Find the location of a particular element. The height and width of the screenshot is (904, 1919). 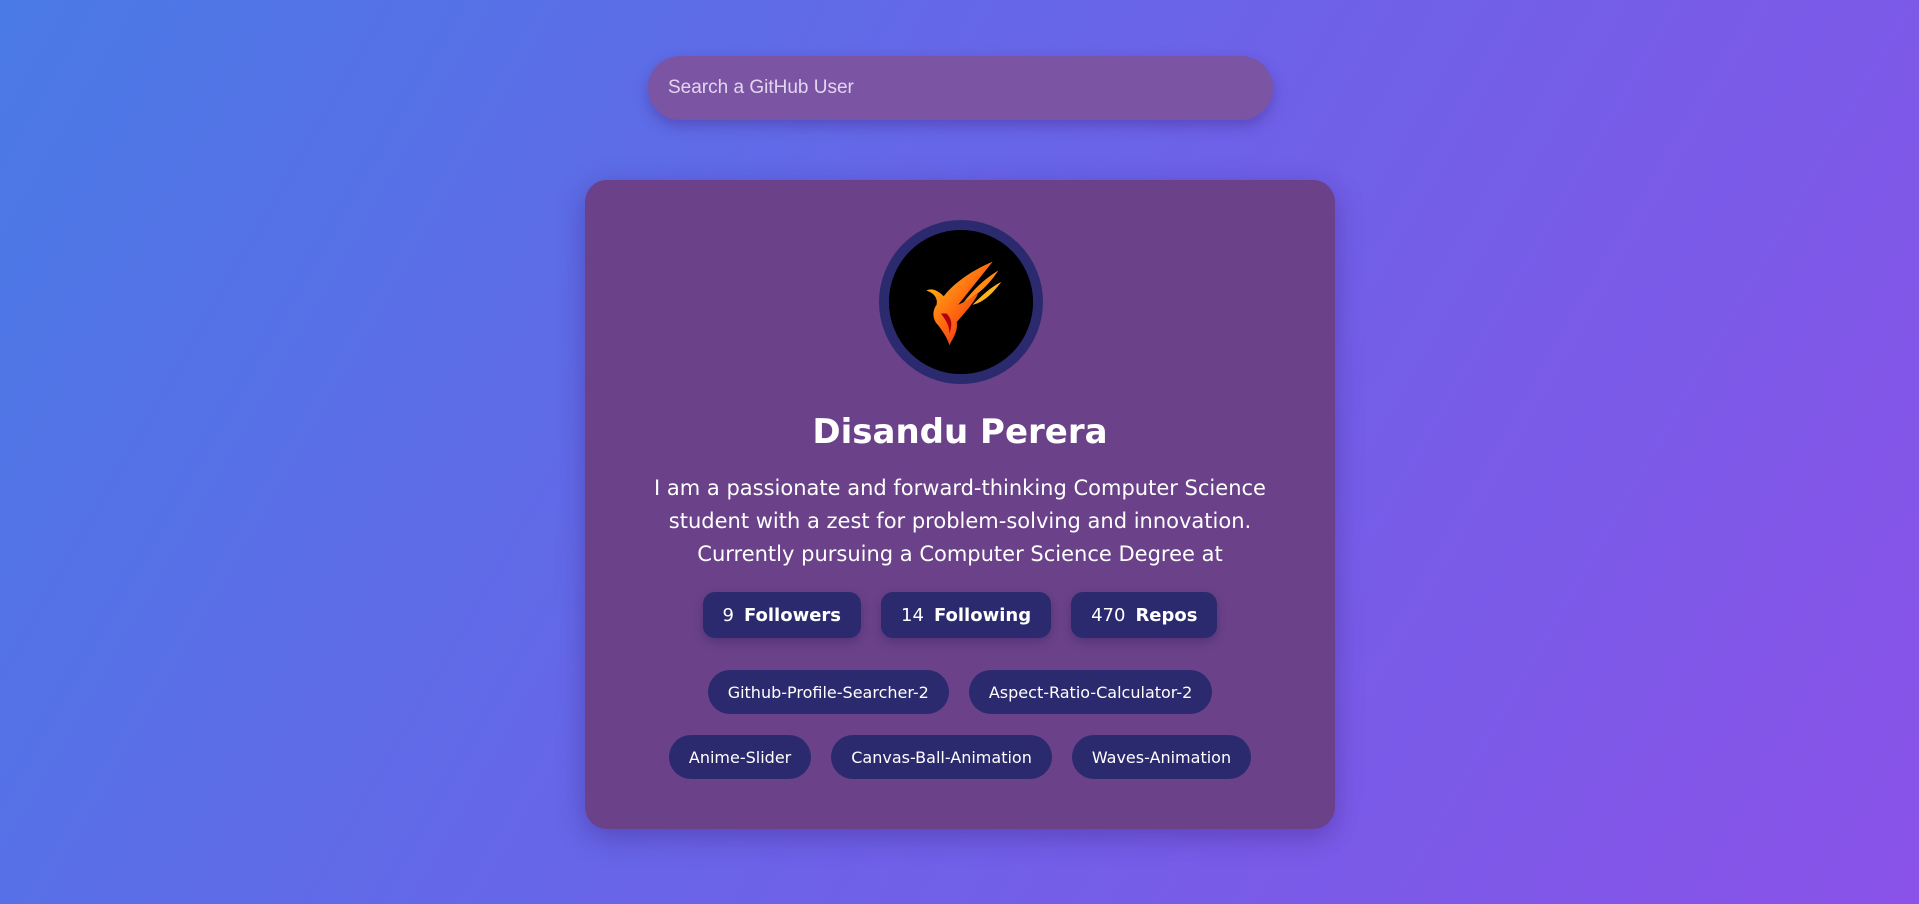

stat-following: 14 Following is located at coordinates (966, 615).